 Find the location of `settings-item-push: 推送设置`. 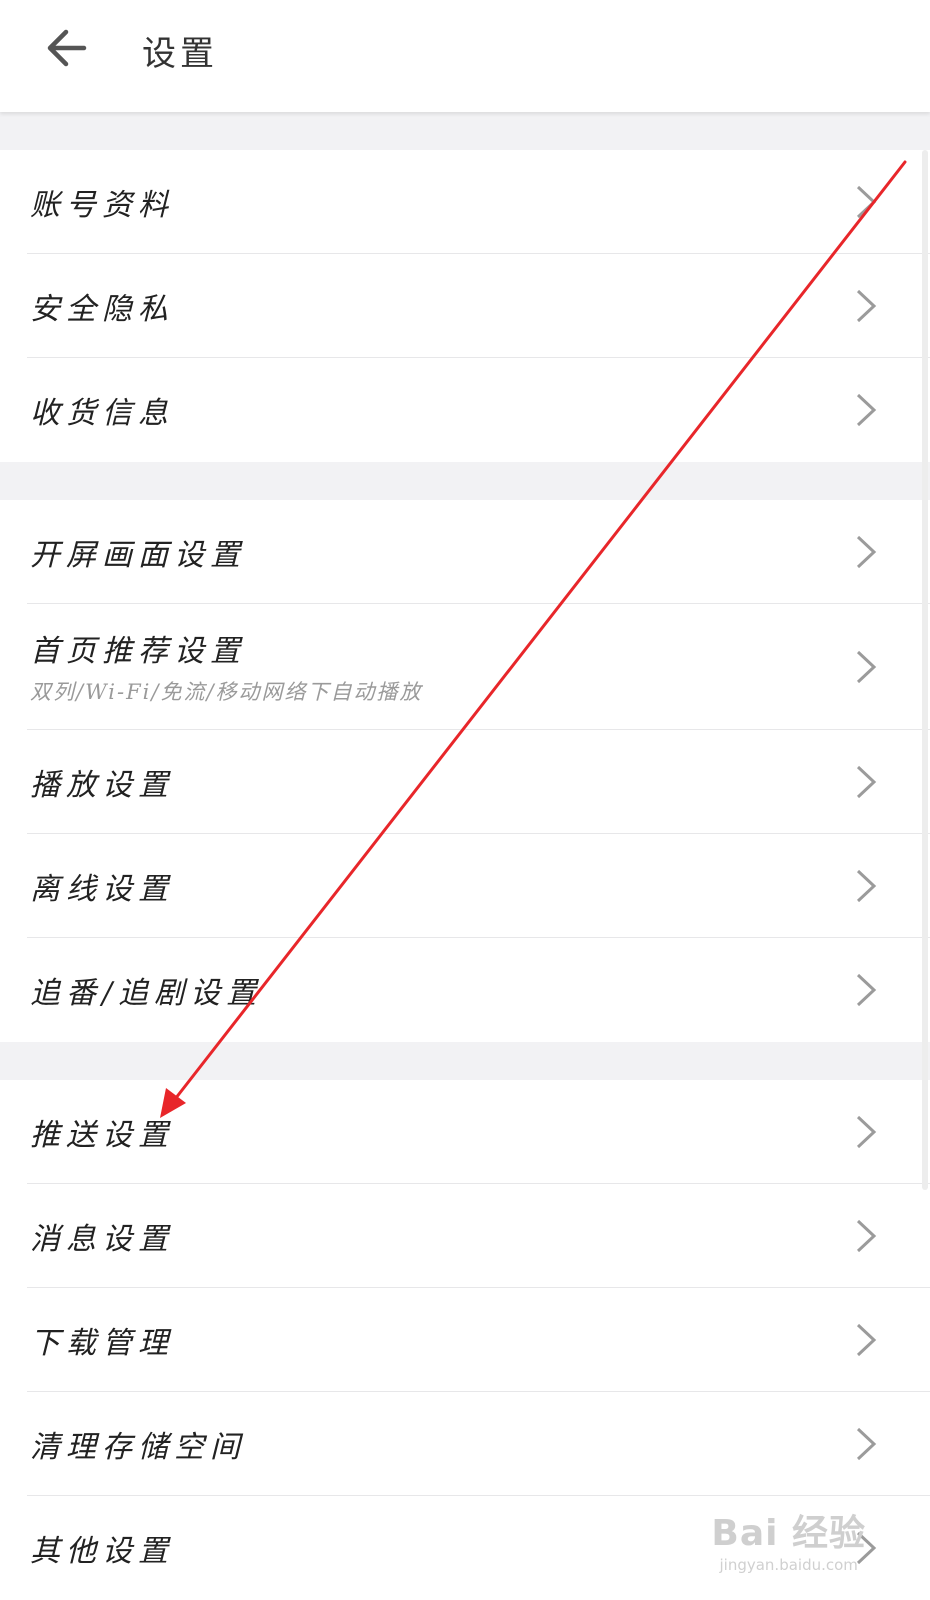

settings-item-push: 推送设置 is located at coordinates (465, 1132).